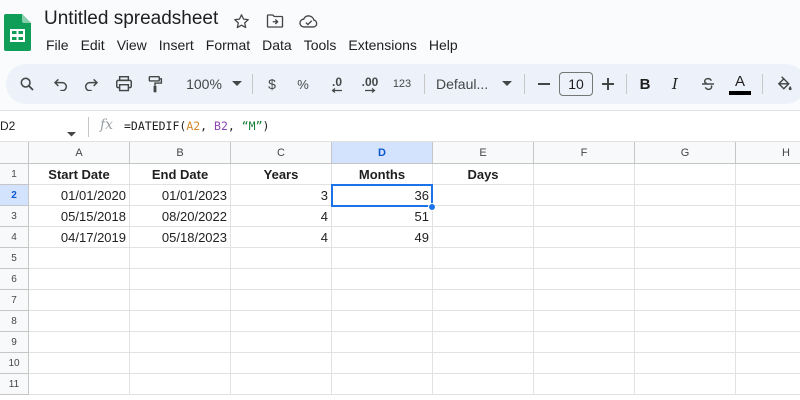 This screenshot has width=800, height=400. What do you see at coordinates (685, 363) in the screenshot?
I see `grid-cell-g10` at bounding box center [685, 363].